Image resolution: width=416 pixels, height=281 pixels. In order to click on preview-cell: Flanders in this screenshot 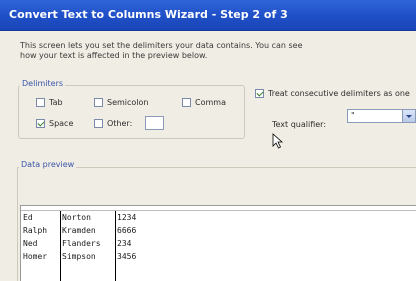, I will do `click(81, 243)`.